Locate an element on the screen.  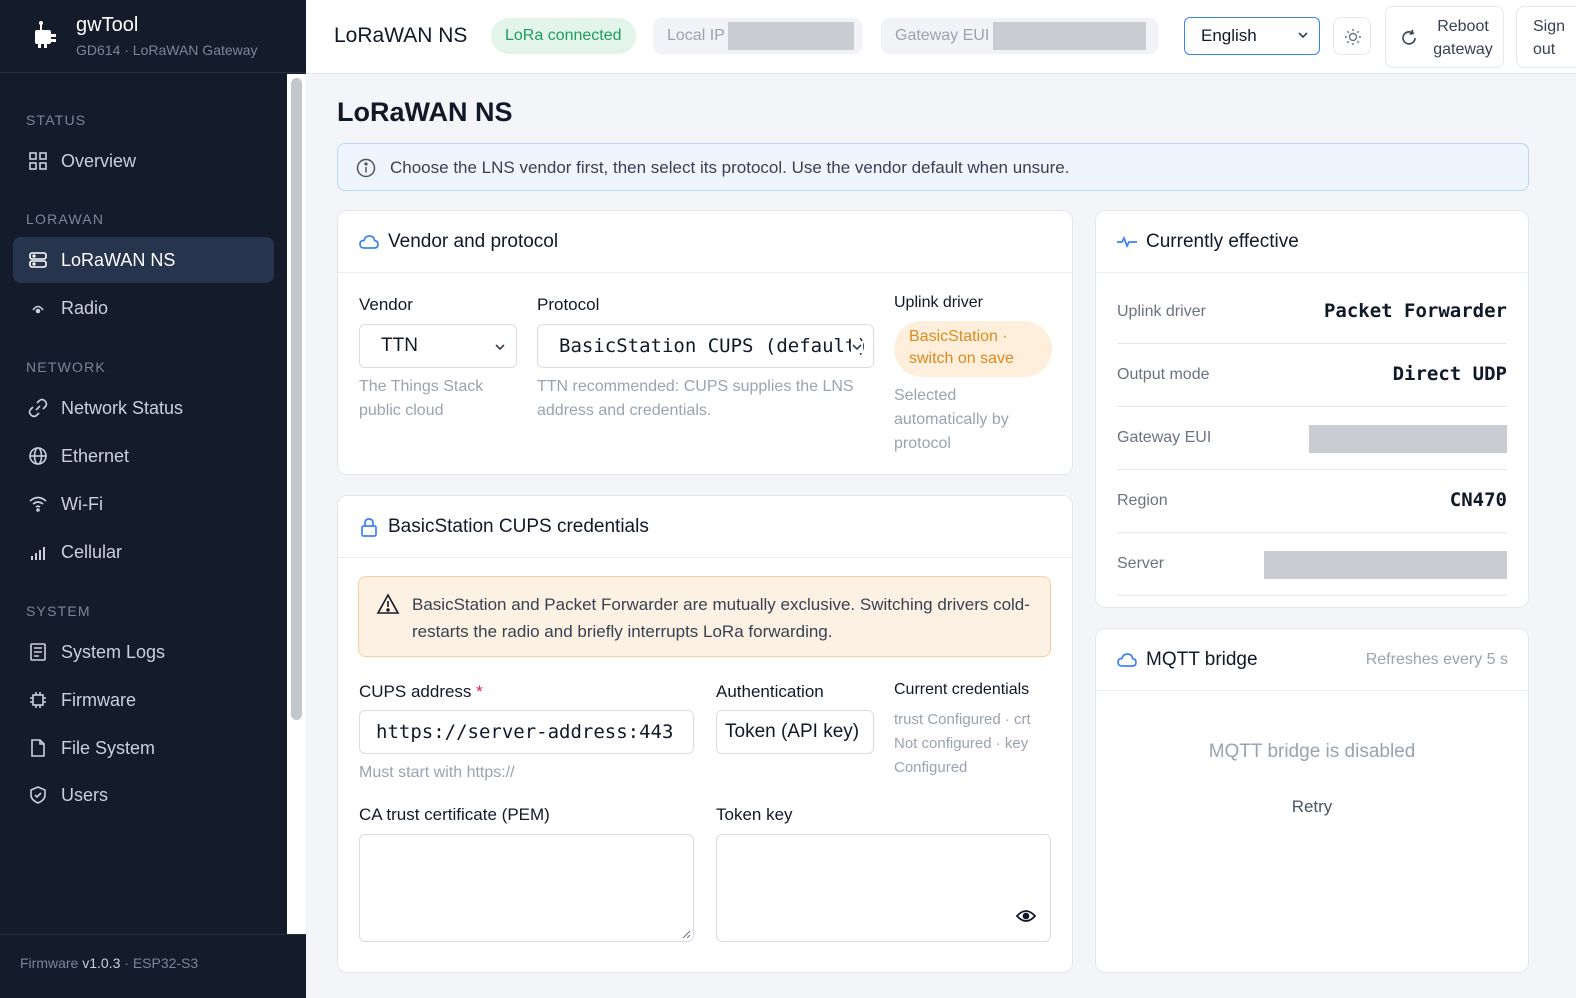
sign-out-button: Sign out is located at coordinates (1546, 37).